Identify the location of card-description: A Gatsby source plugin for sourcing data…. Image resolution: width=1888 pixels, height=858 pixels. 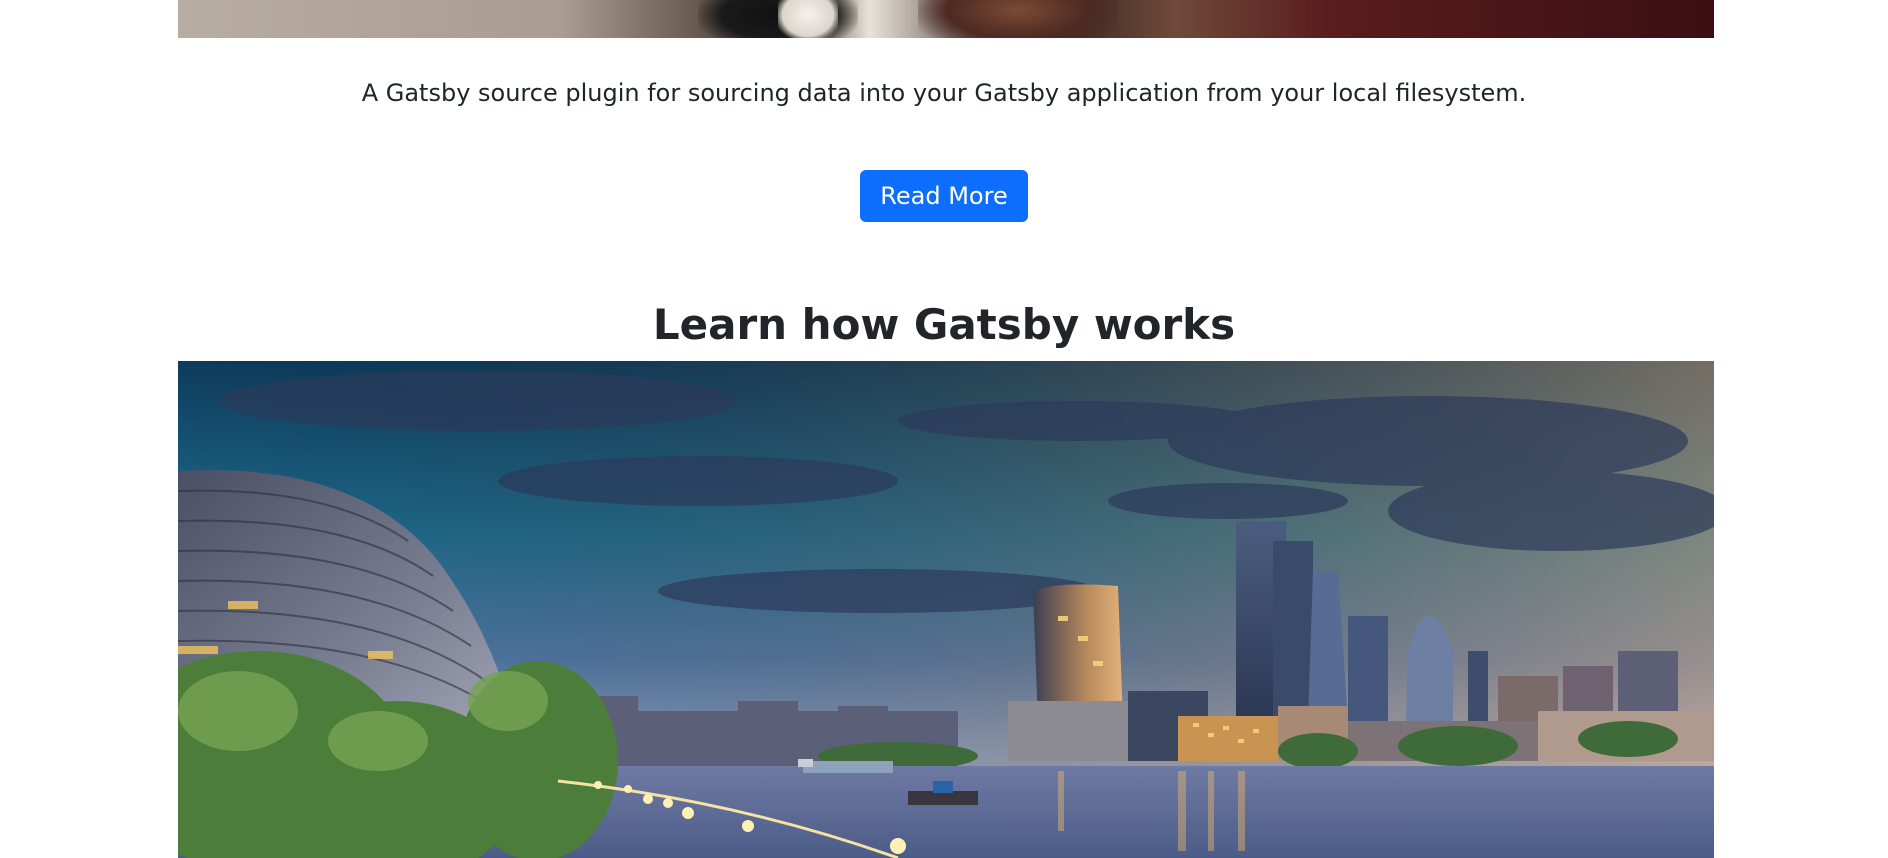
(944, 93).